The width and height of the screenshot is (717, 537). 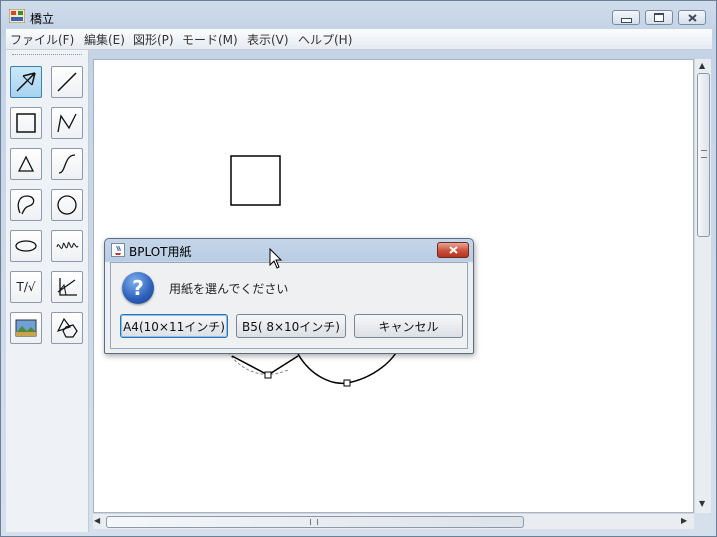 I want to click on title-bar: 橋立, so click(x=358, y=15).